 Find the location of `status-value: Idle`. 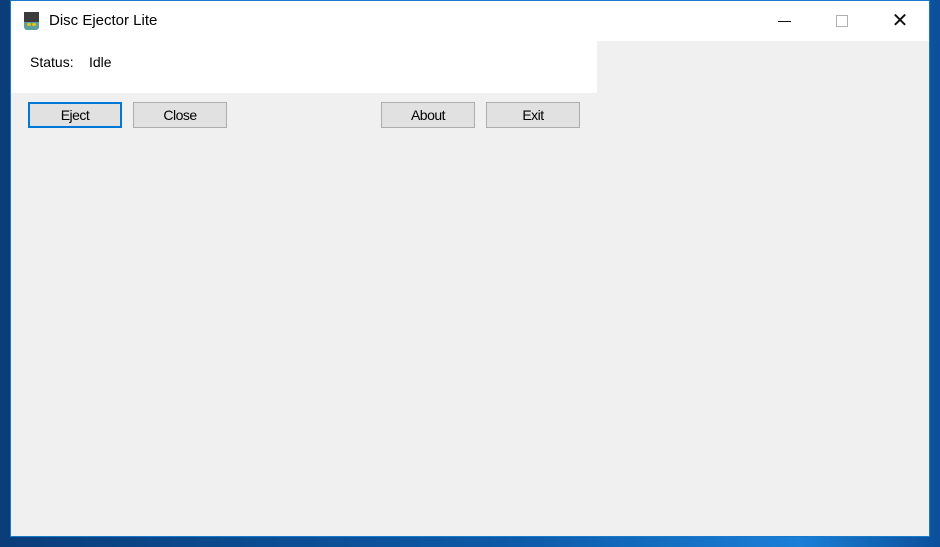

status-value: Idle is located at coordinates (100, 62).